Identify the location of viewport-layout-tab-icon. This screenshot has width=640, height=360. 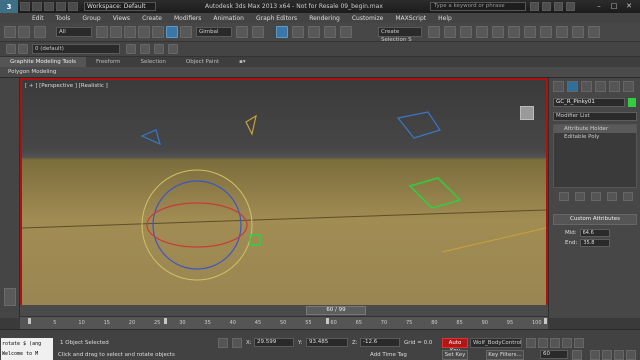
(10, 297).